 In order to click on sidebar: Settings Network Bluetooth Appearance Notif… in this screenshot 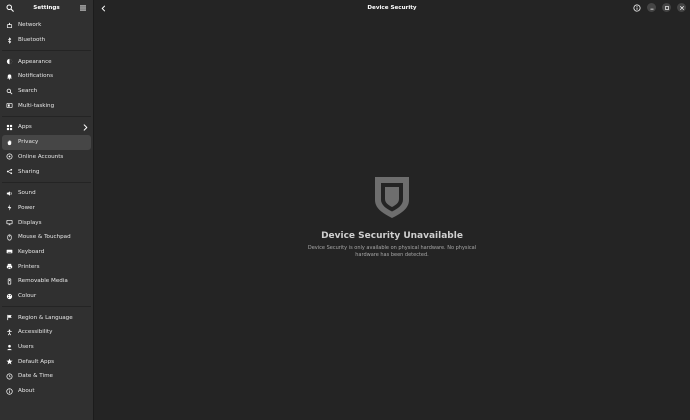, I will do `click(47, 210)`.